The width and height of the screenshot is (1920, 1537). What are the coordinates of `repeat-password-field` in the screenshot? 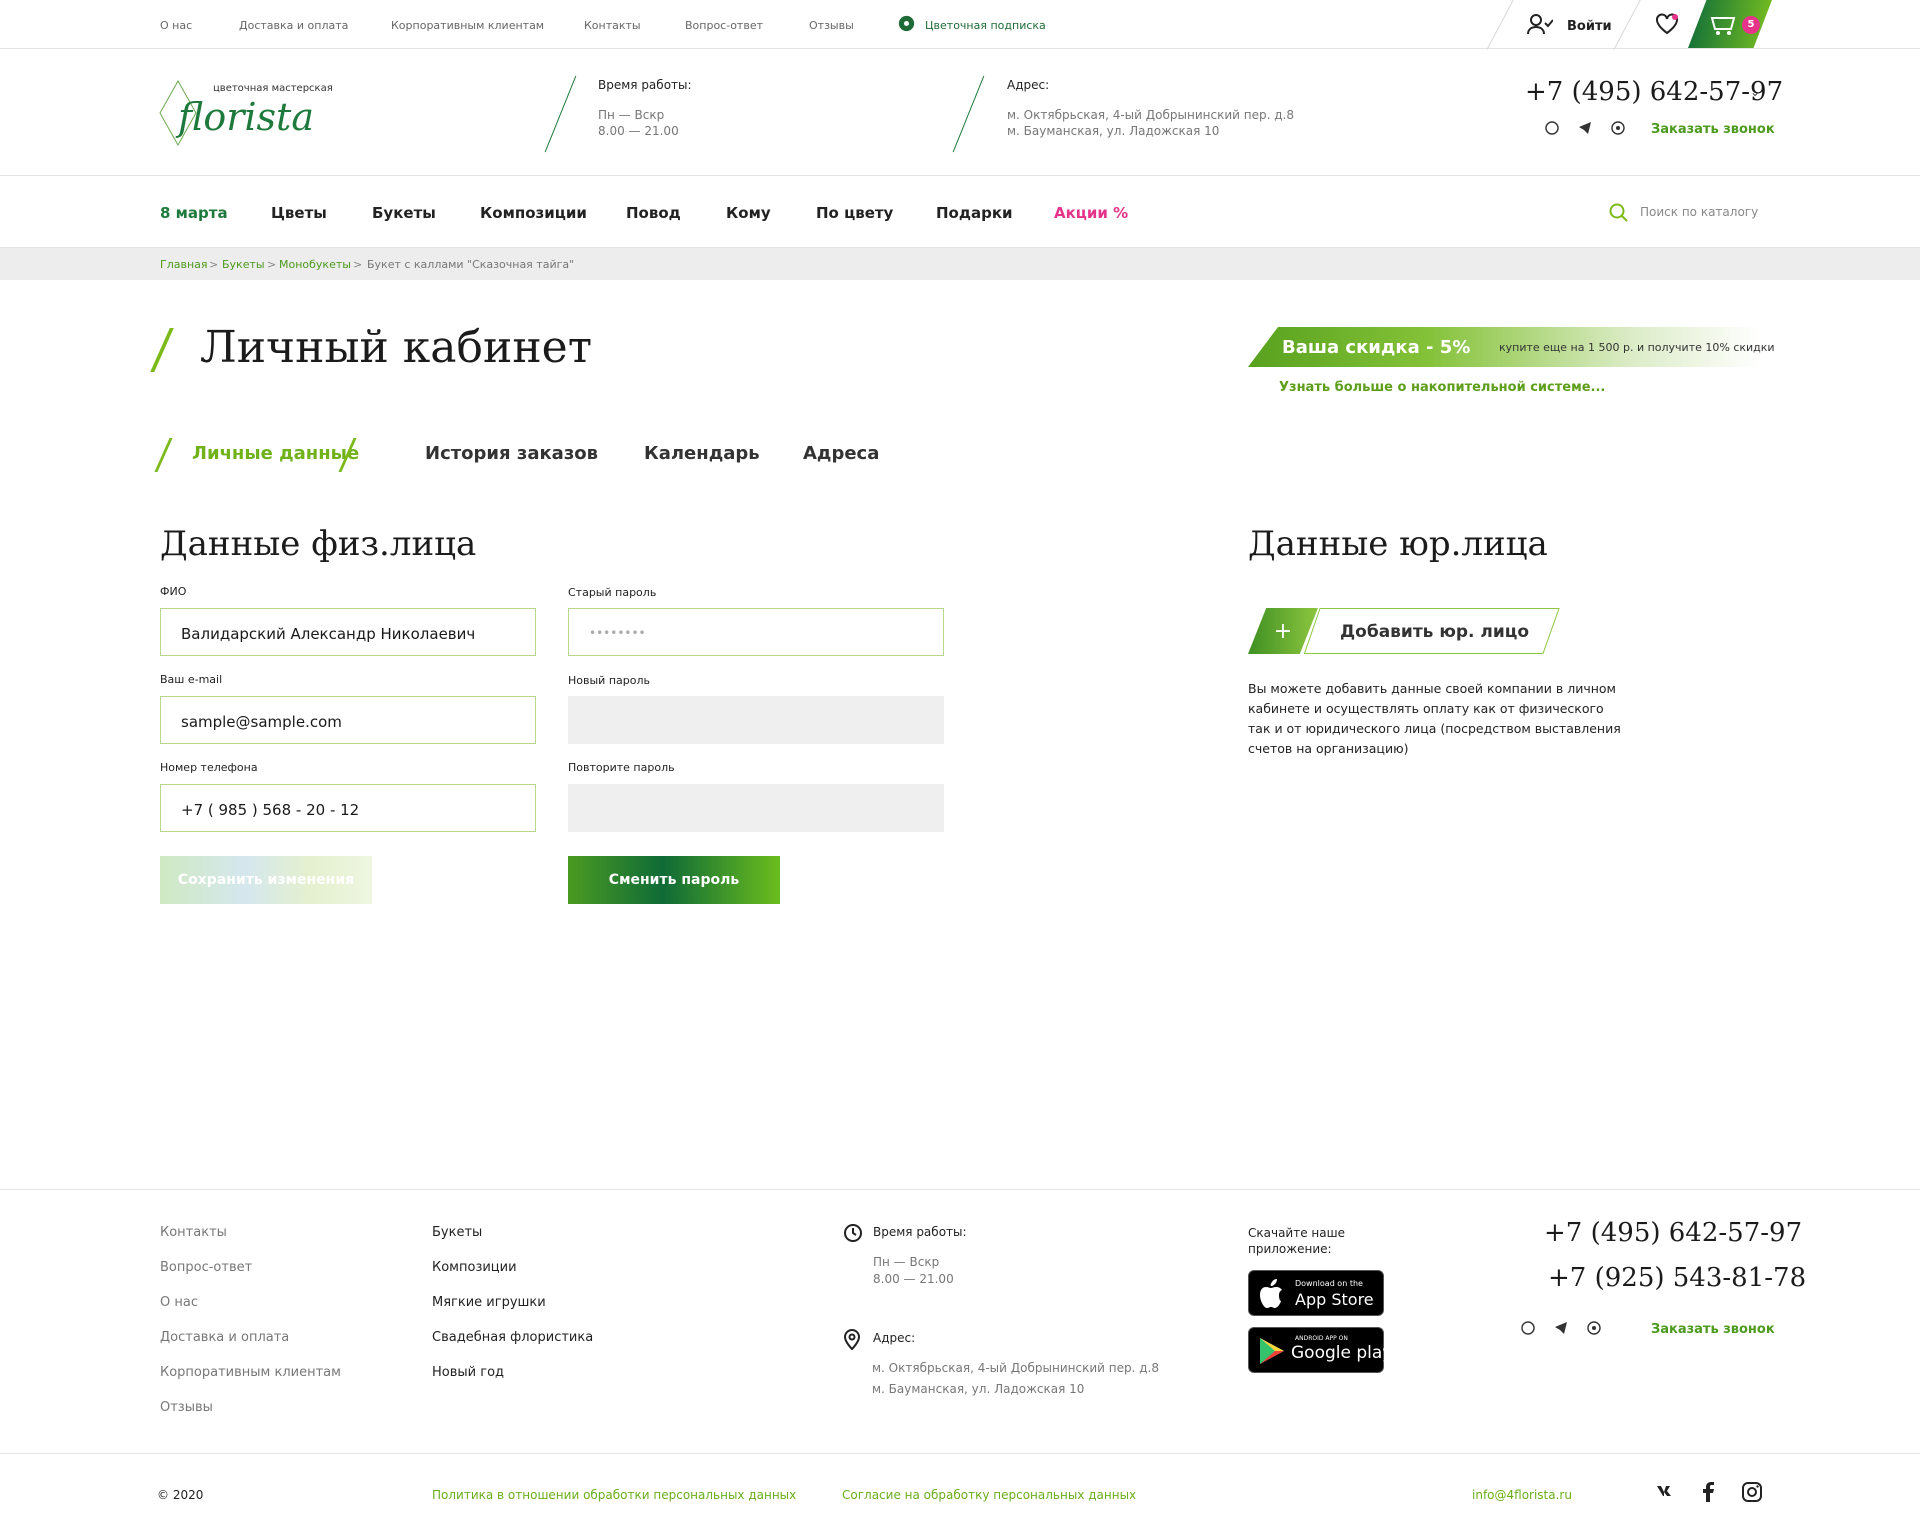 It's located at (756, 808).